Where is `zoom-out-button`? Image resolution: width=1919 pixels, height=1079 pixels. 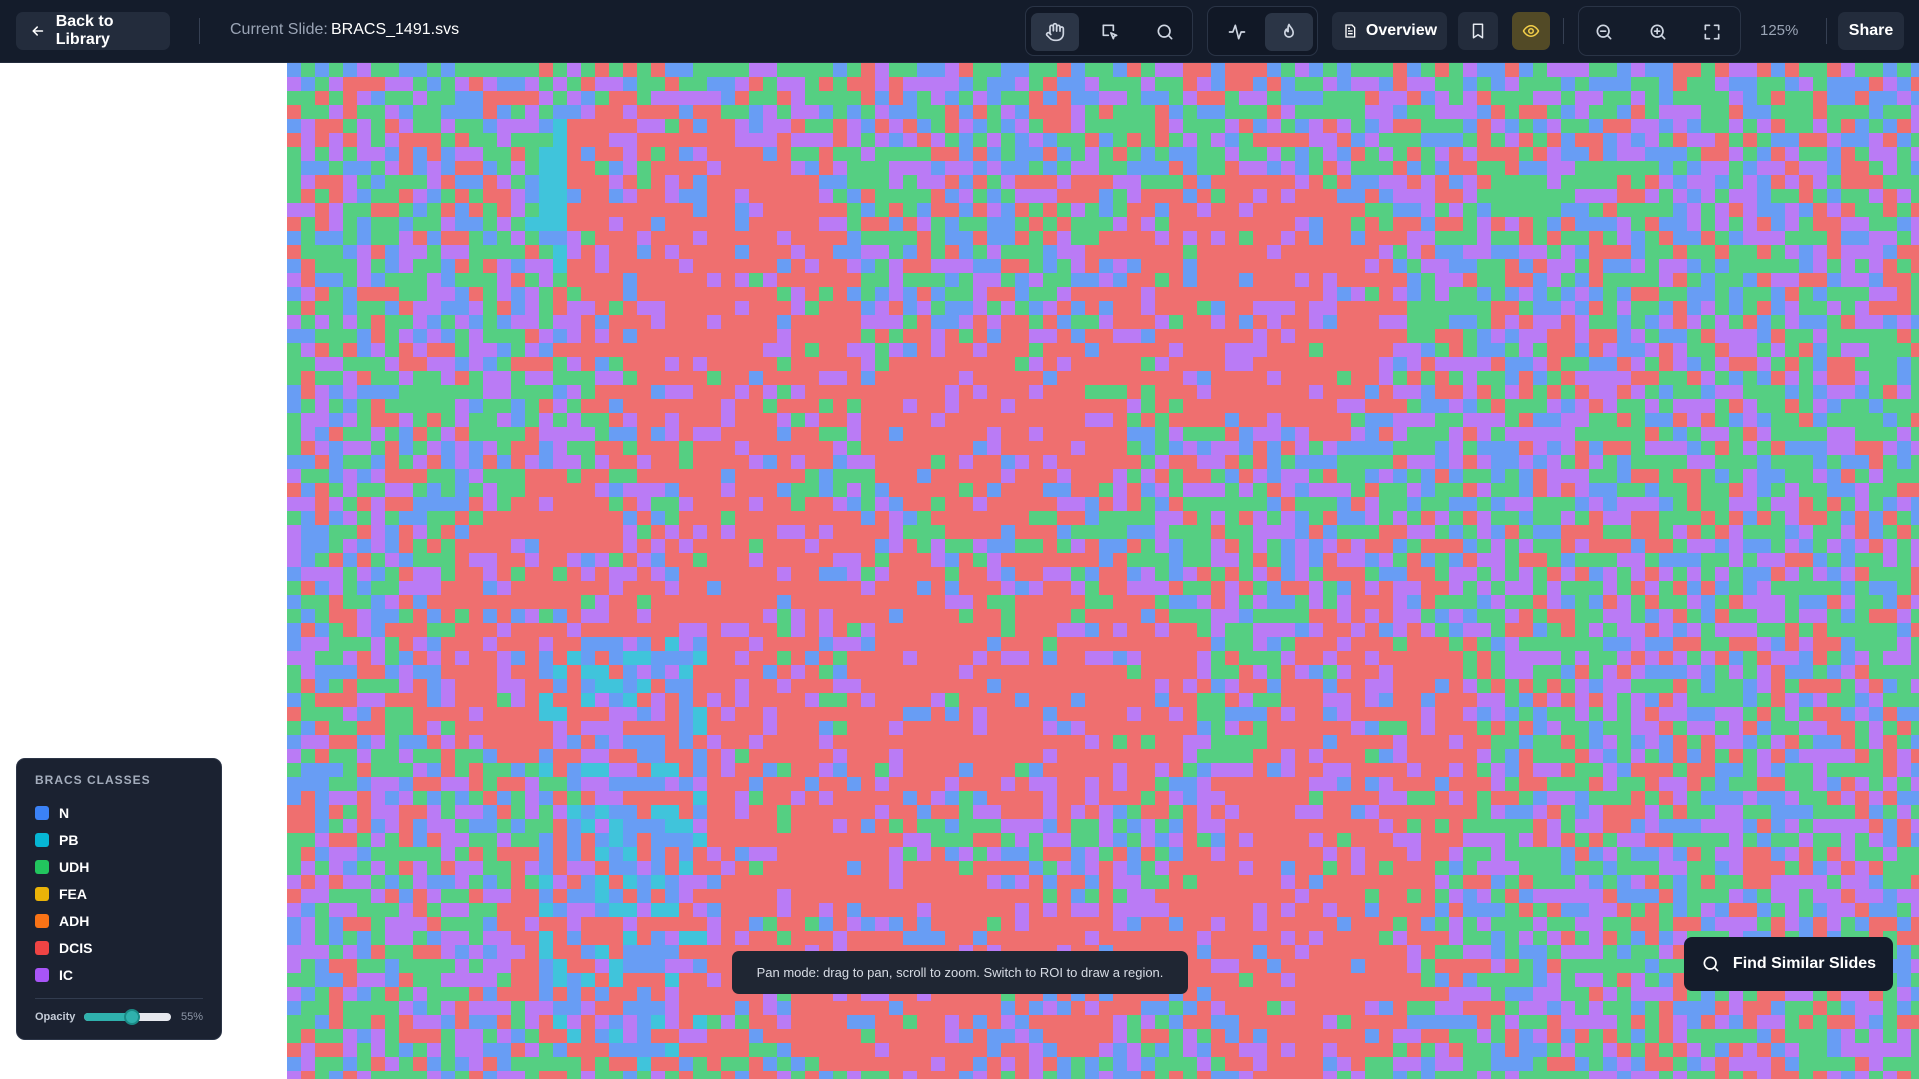 zoom-out-button is located at coordinates (1604, 32).